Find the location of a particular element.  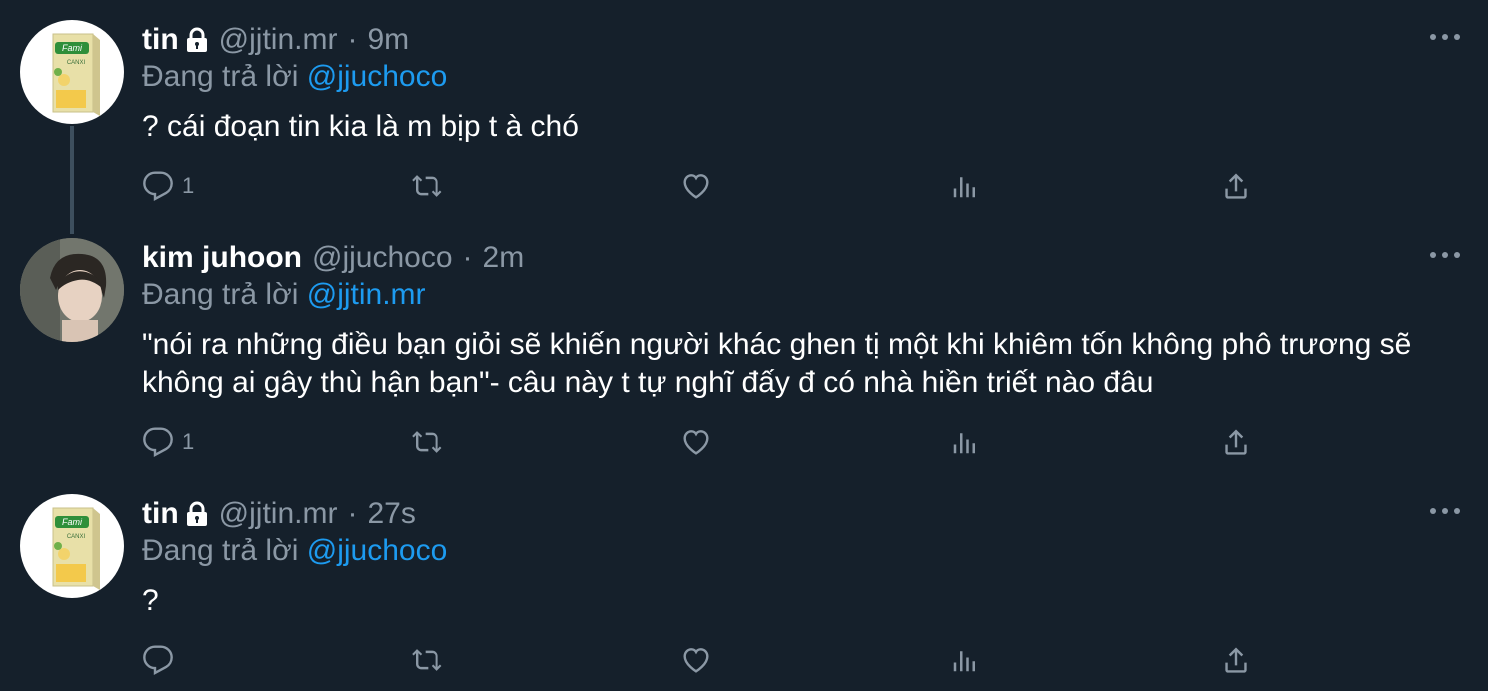

replying-to: Đang trả lời @jjtin.mr is located at coordinates (284, 295).